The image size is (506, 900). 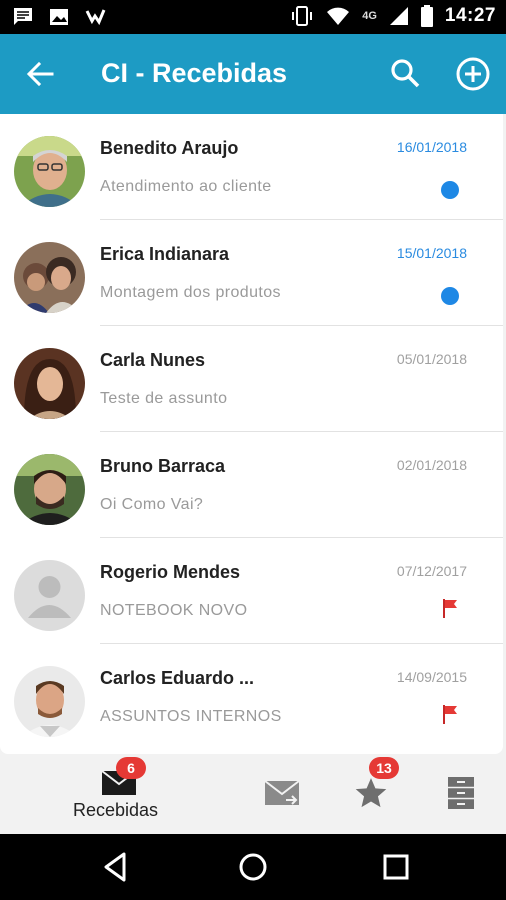 I want to click on check-icon, so click(x=95, y=17).